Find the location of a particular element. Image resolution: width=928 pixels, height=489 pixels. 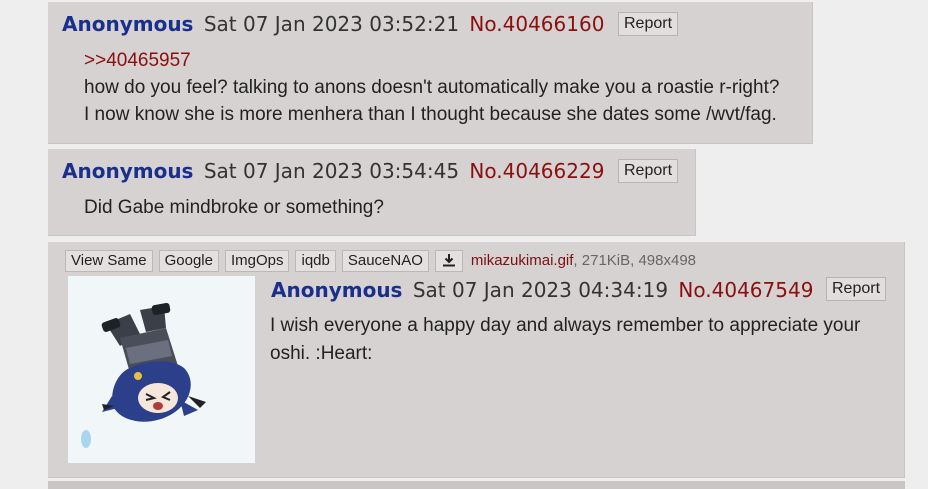

anime-girl-falling-thumbnail is located at coordinates (161, 369).